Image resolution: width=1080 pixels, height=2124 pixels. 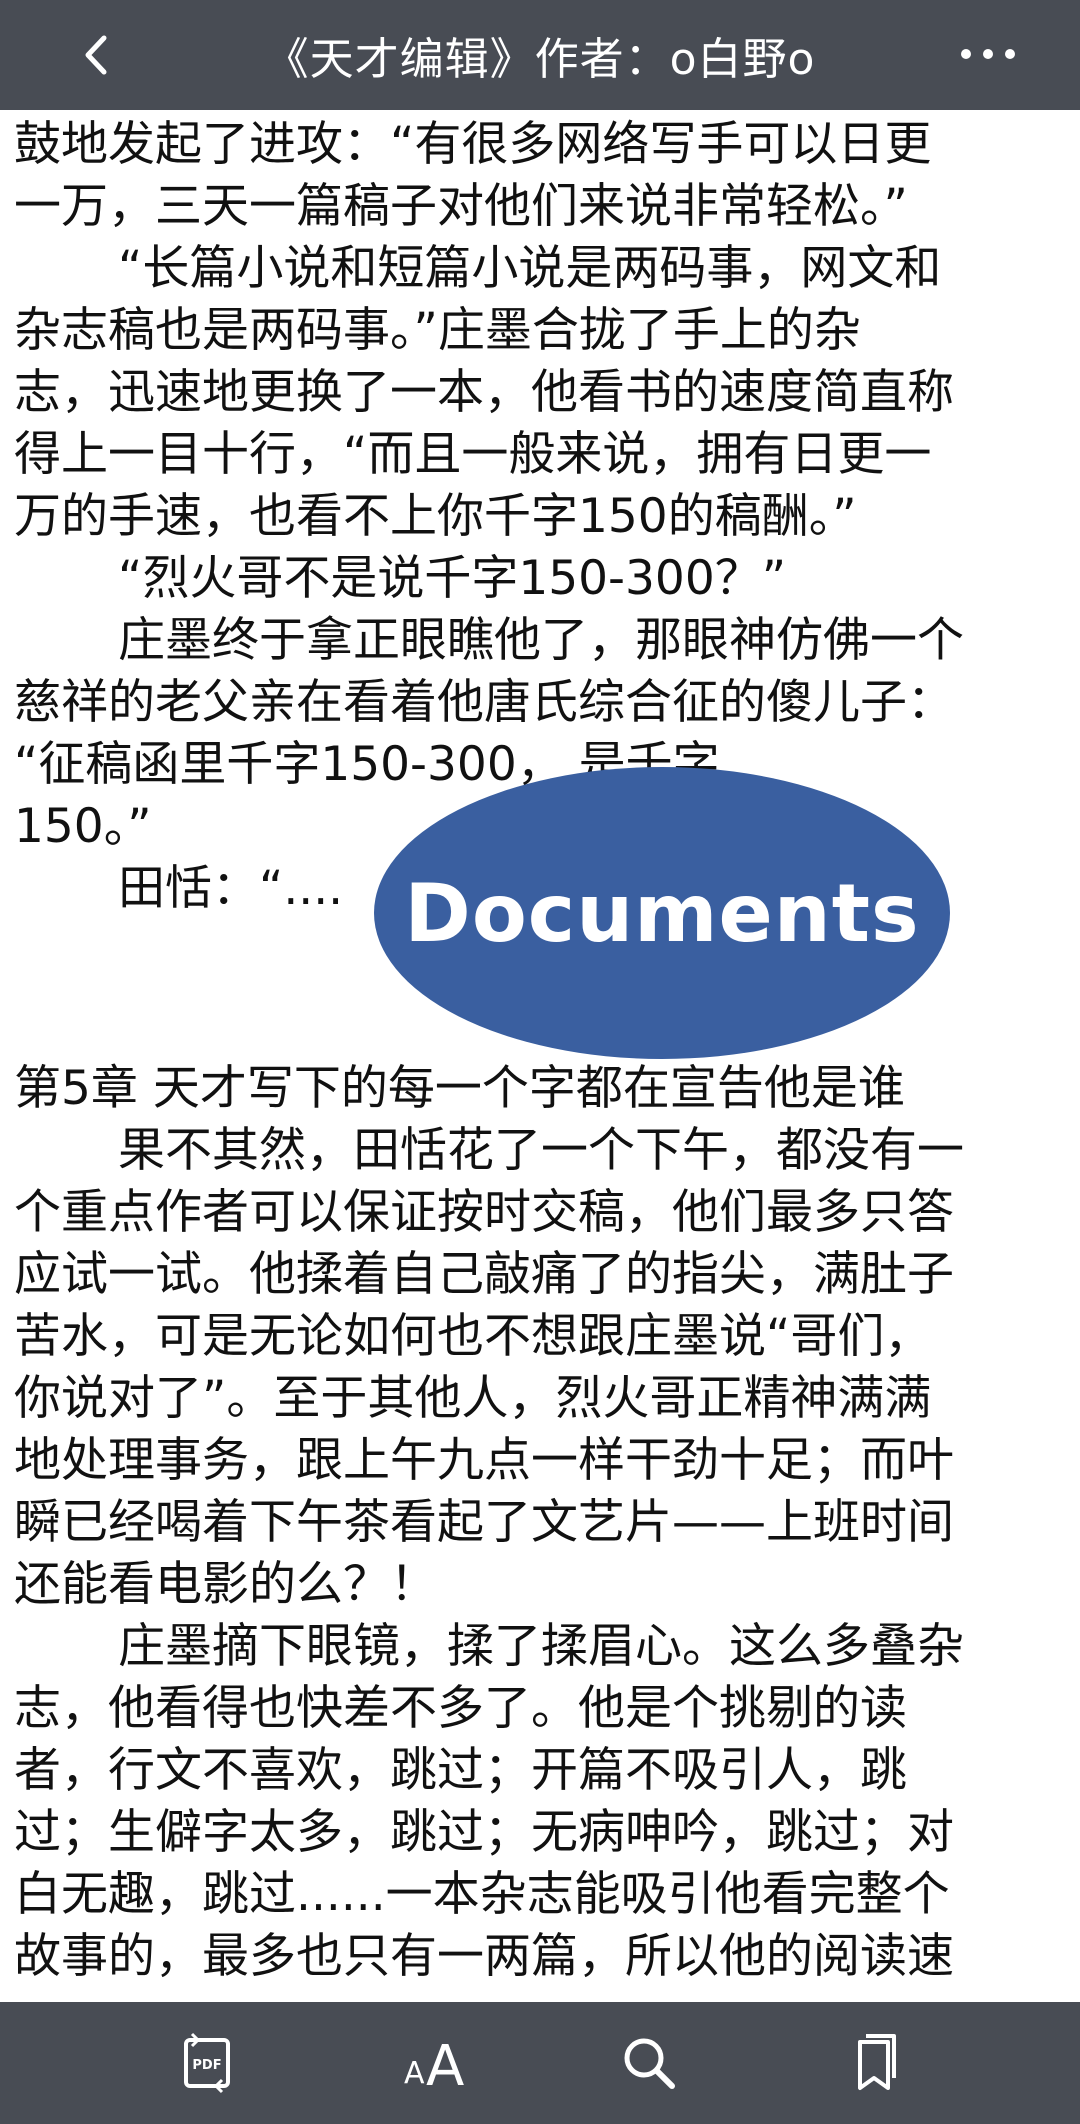 I want to click on text-line: 还能看电影的么？！, so click(x=225, y=1584).